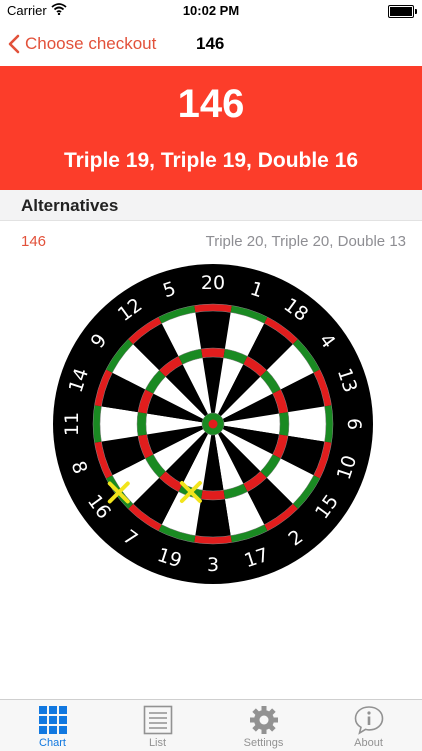  Describe the element at coordinates (211, 104) in the screenshot. I see `checkout-score: 146` at that location.